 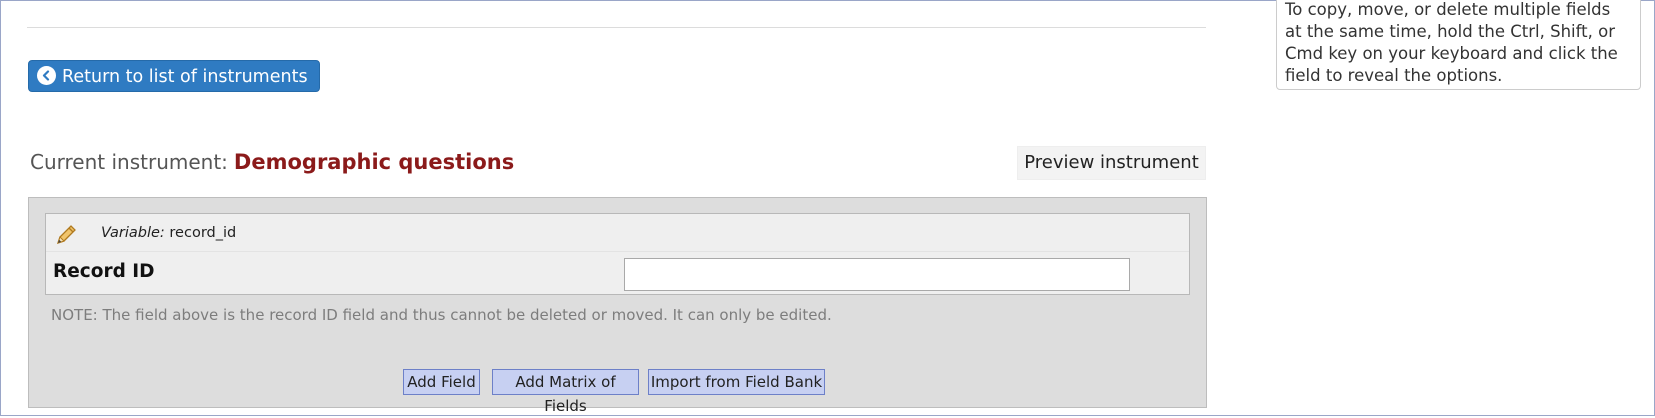 What do you see at coordinates (133, 233) in the screenshot?
I see `variable-label: Variable:` at bounding box center [133, 233].